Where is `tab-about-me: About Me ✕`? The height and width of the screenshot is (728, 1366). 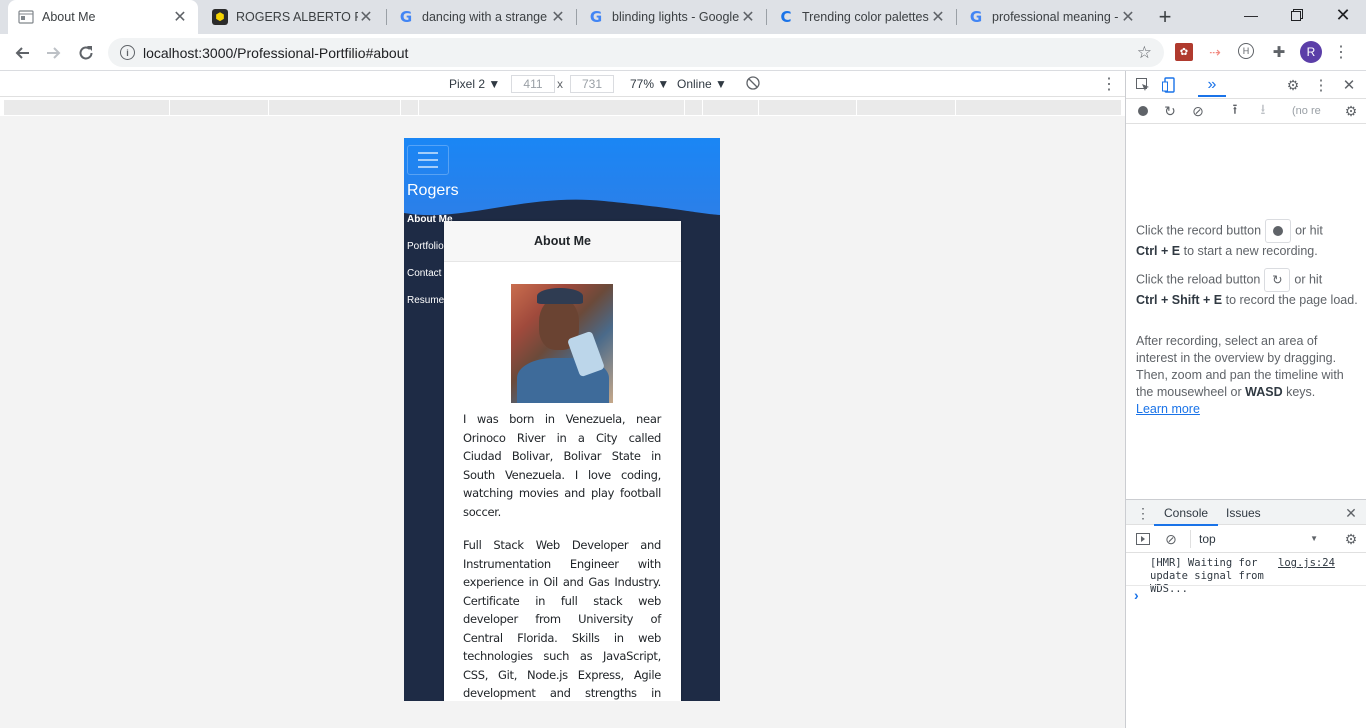 tab-about-me: About Me ✕ is located at coordinates (103, 17).